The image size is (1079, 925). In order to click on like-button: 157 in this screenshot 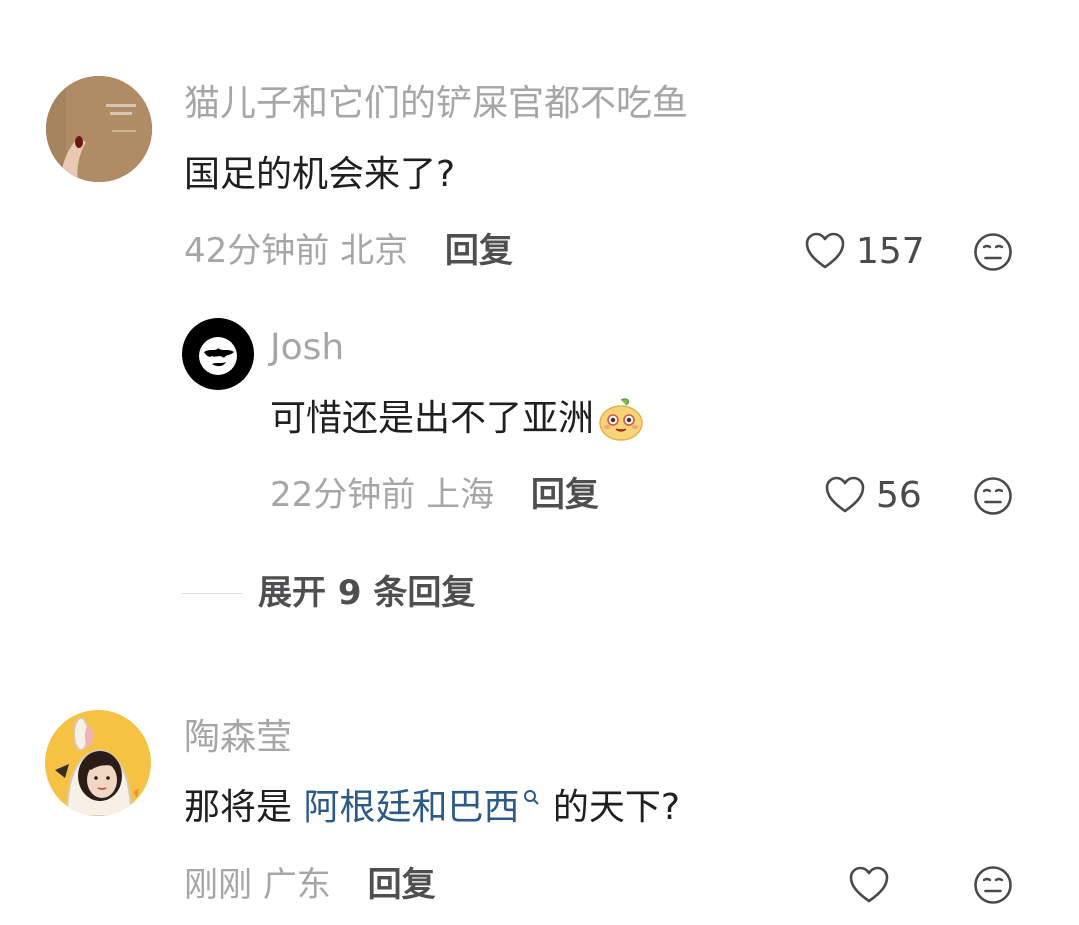, I will do `click(864, 251)`.